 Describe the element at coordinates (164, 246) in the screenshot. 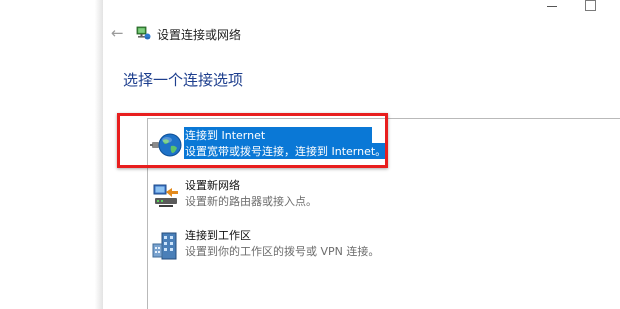

I see `workplace-icon` at that location.